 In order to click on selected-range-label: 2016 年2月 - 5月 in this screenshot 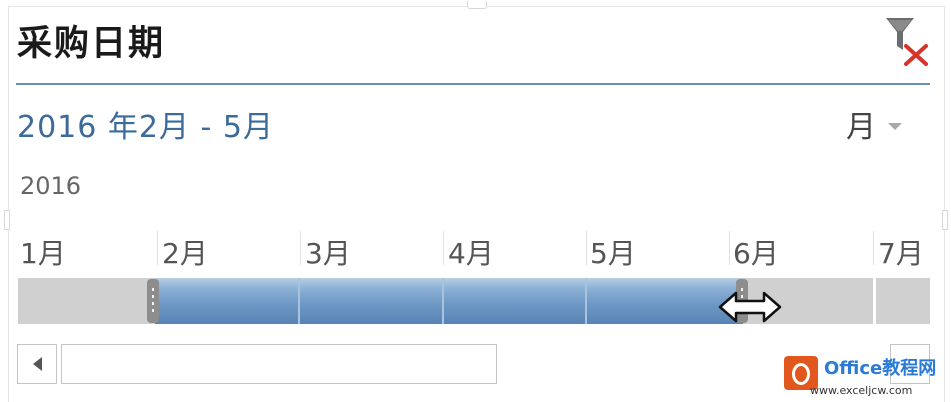, I will do `click(145, 127)`.